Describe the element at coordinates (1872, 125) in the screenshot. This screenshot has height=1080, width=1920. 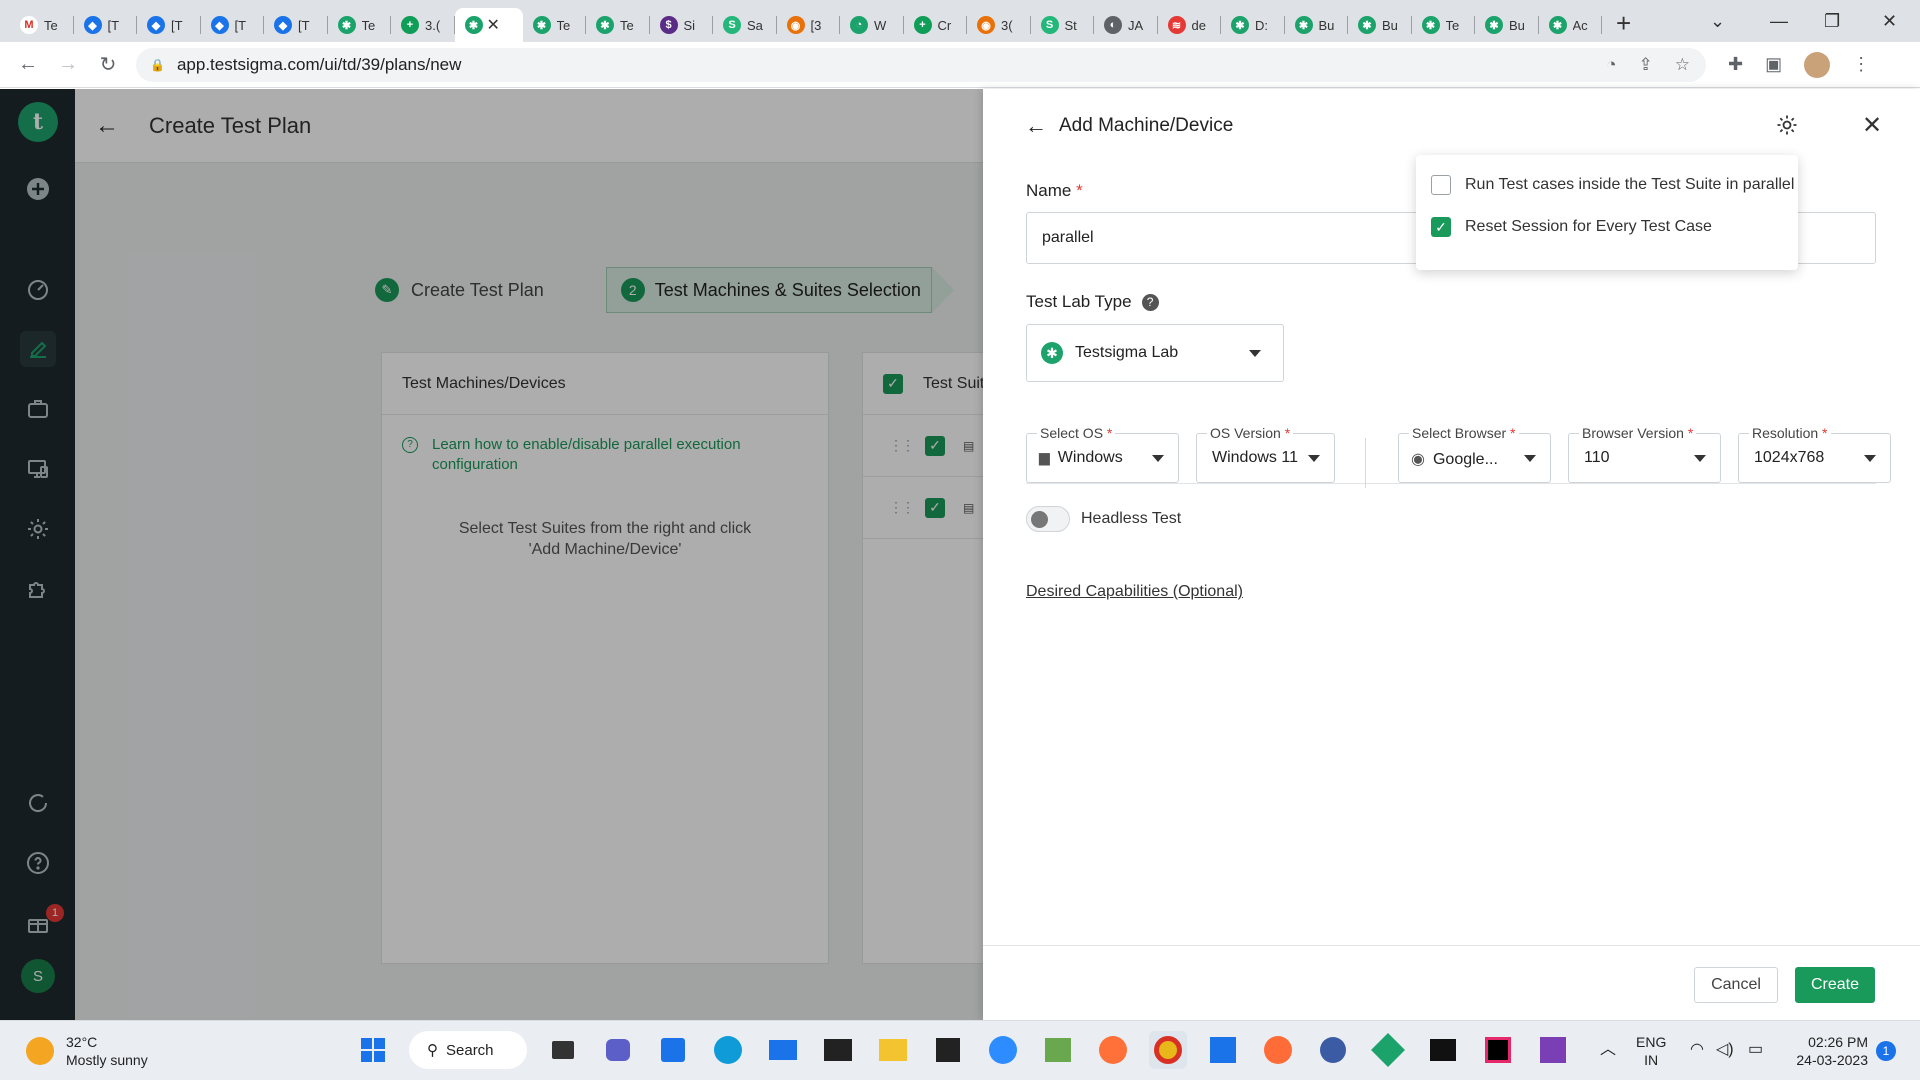
I see `close-icon: ✕` at that location.